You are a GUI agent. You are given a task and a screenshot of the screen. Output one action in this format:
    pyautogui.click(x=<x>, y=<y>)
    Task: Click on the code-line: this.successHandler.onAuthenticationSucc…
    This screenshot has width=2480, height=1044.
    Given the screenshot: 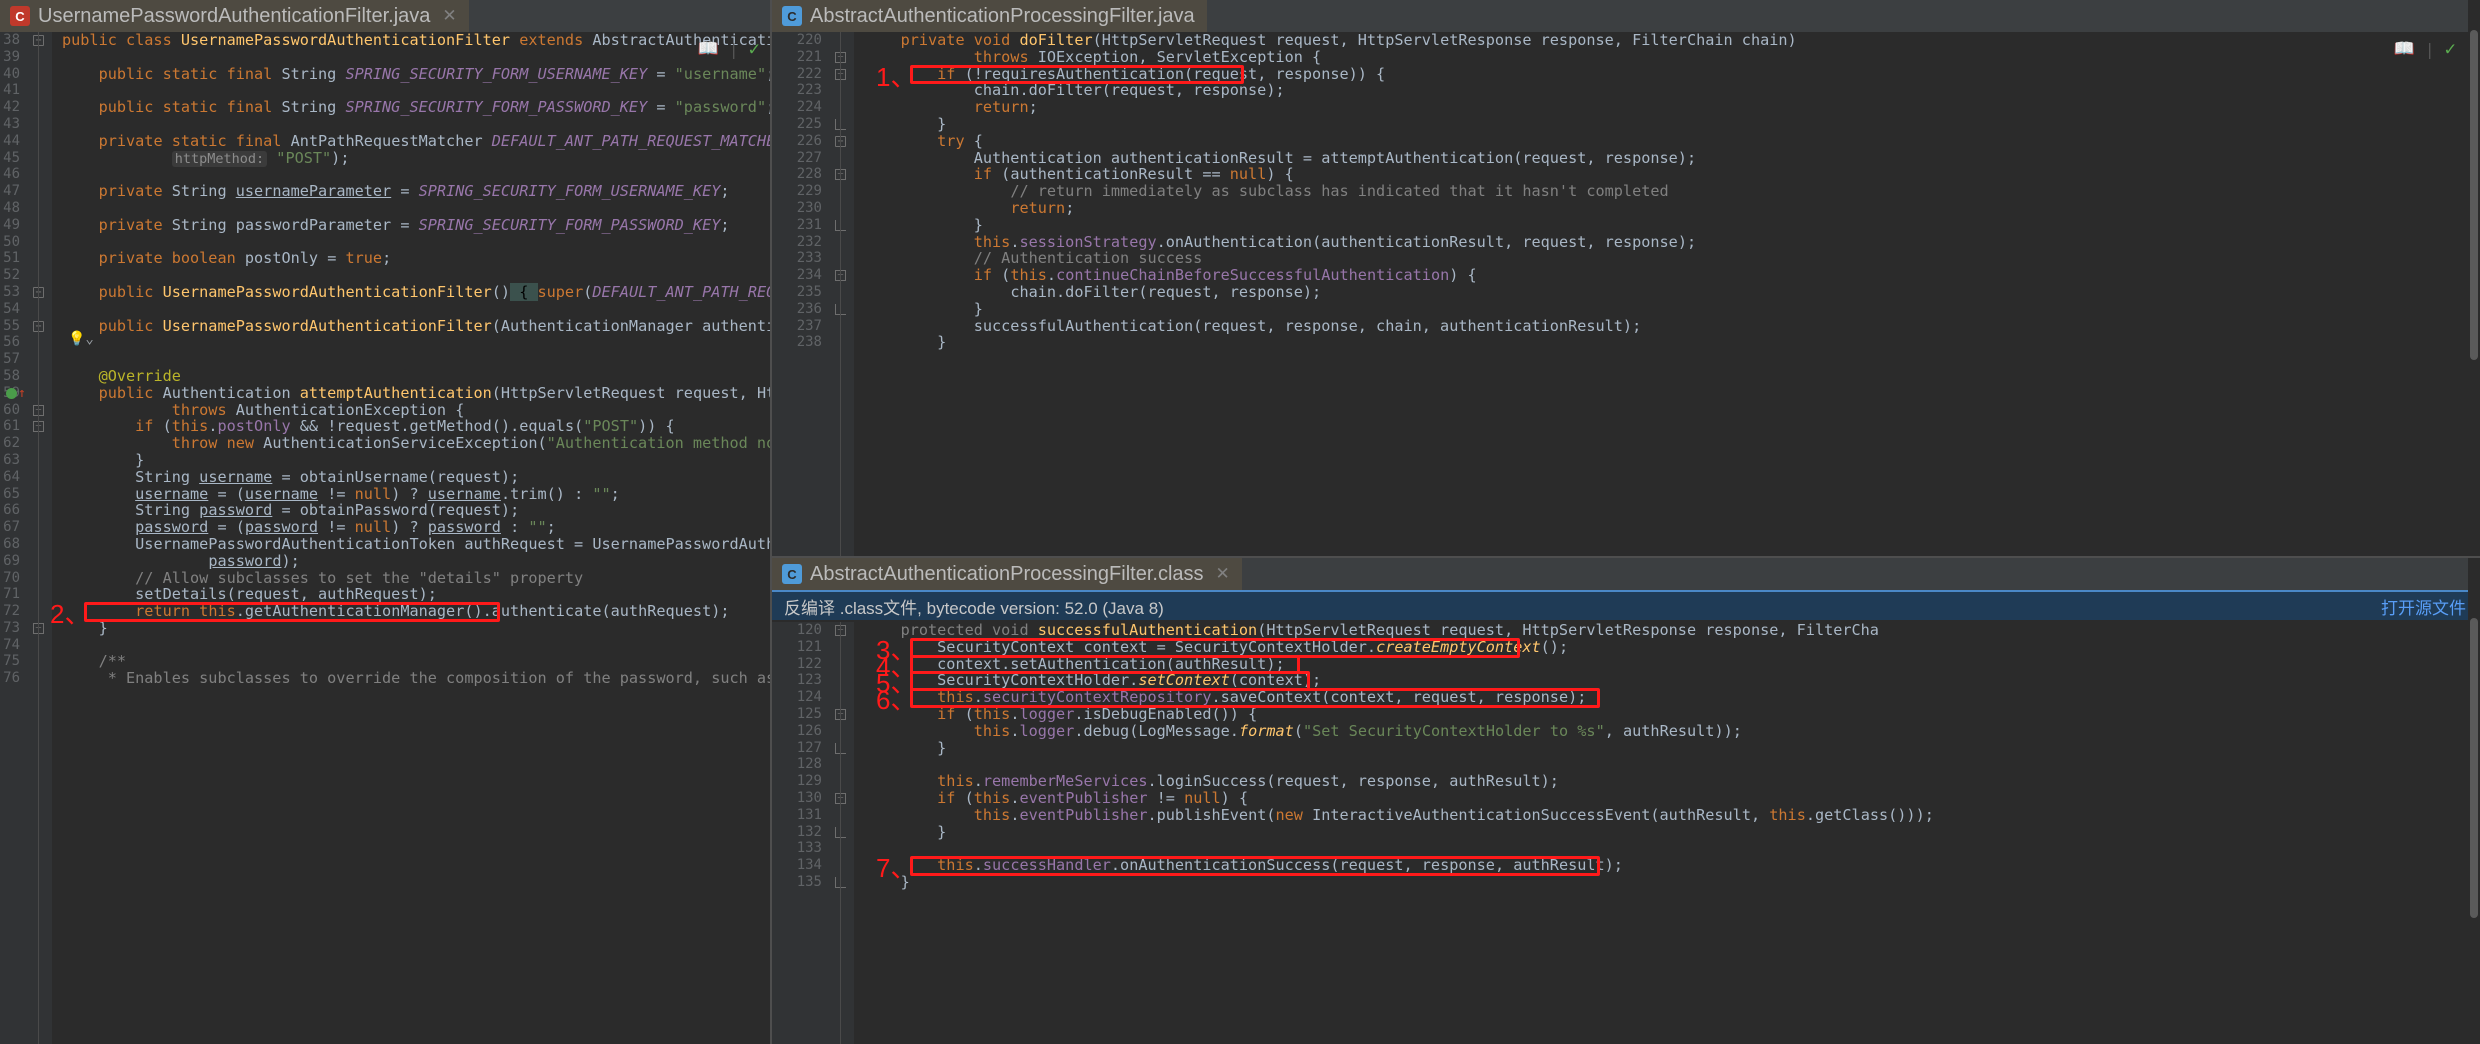 What is the action you would take?
    pyautogui.click(x=1672, y=865)
    